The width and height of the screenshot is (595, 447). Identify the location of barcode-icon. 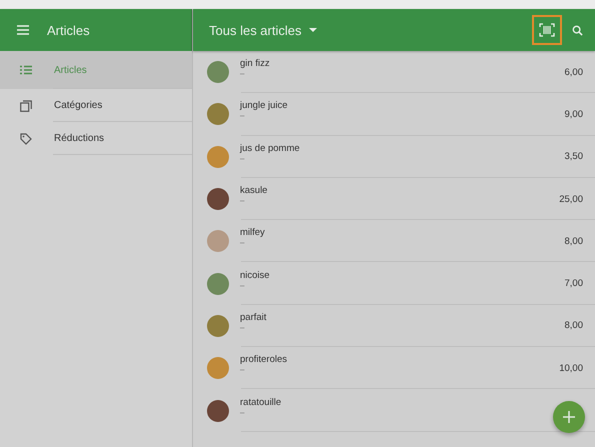
(547, 30).